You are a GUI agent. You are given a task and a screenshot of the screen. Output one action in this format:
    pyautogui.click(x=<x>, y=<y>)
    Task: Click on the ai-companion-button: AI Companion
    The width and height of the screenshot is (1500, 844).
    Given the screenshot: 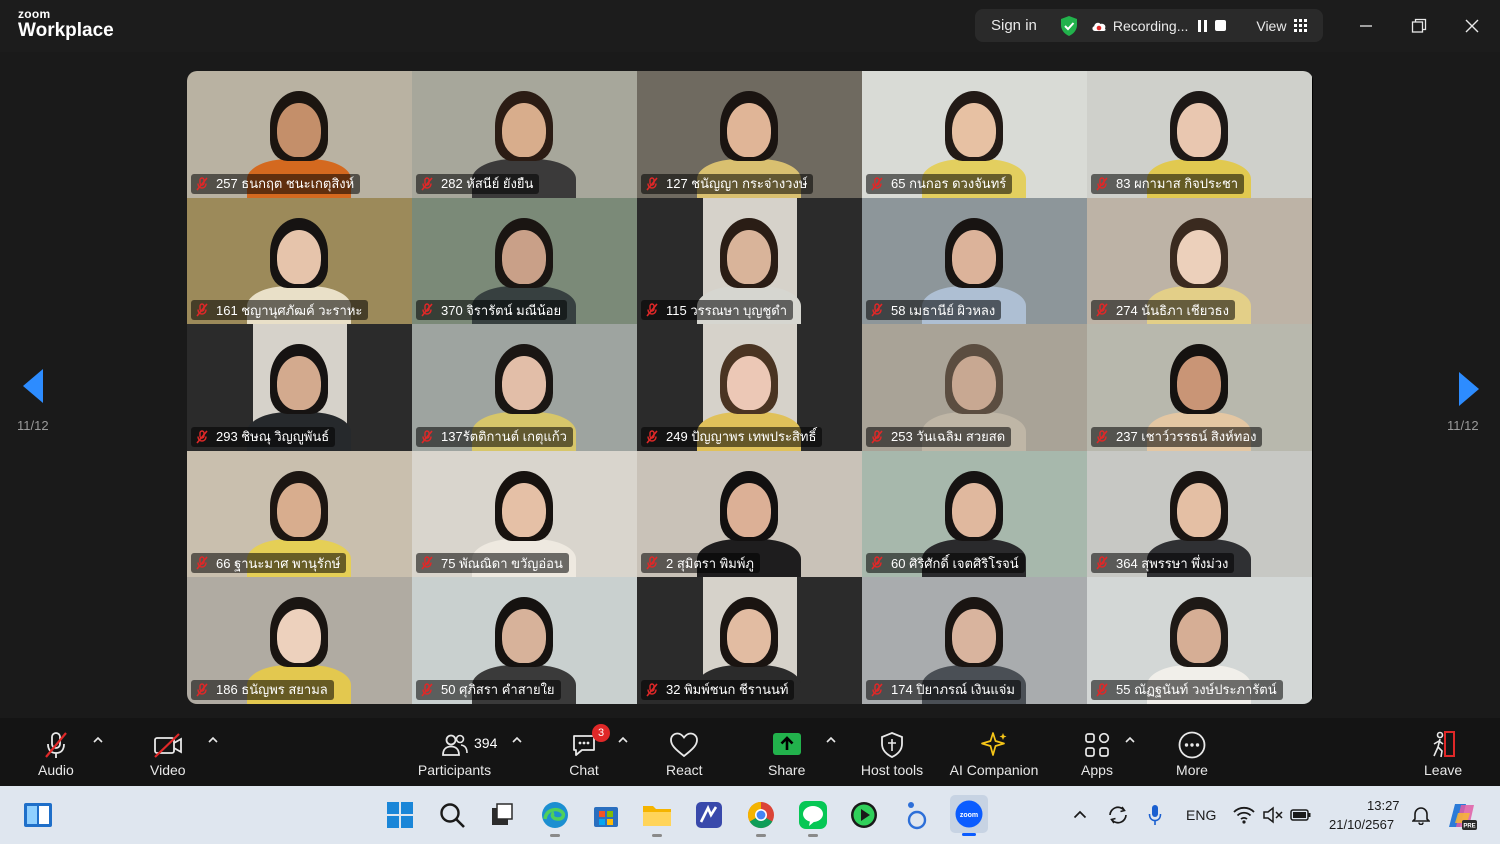 What is the action you would take?
    pyautogui.click(x=994, y=754)
    